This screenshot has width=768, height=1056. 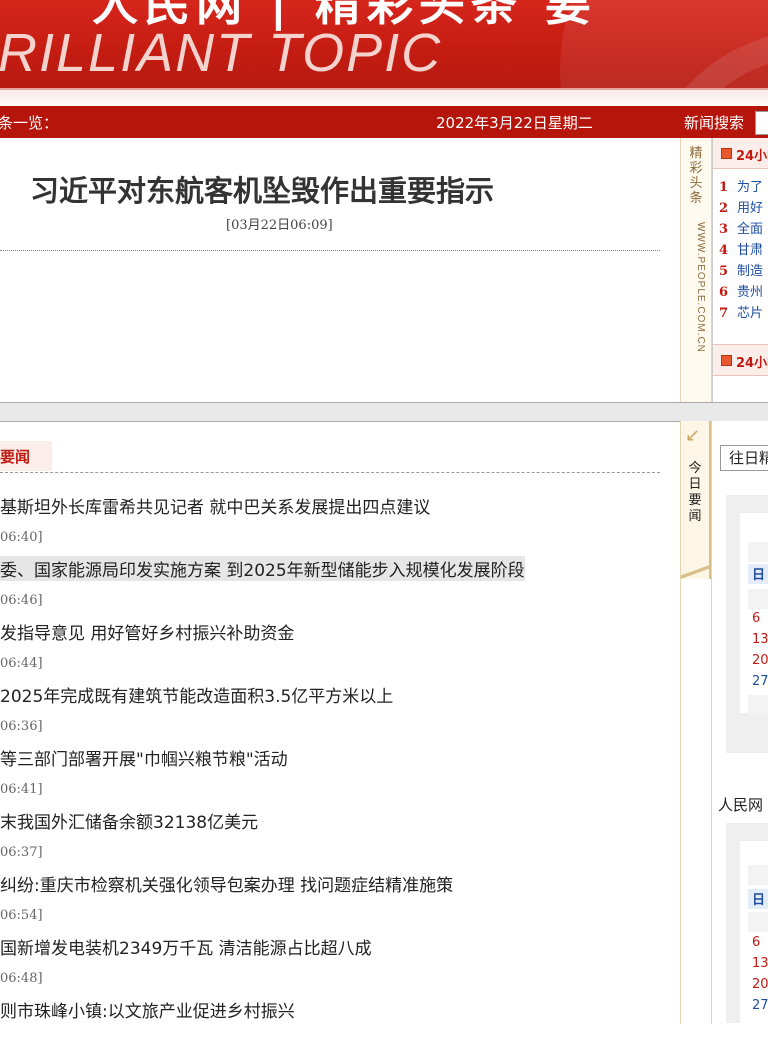 I want to click on rank-link: 全面, so click(x=750, y=229).